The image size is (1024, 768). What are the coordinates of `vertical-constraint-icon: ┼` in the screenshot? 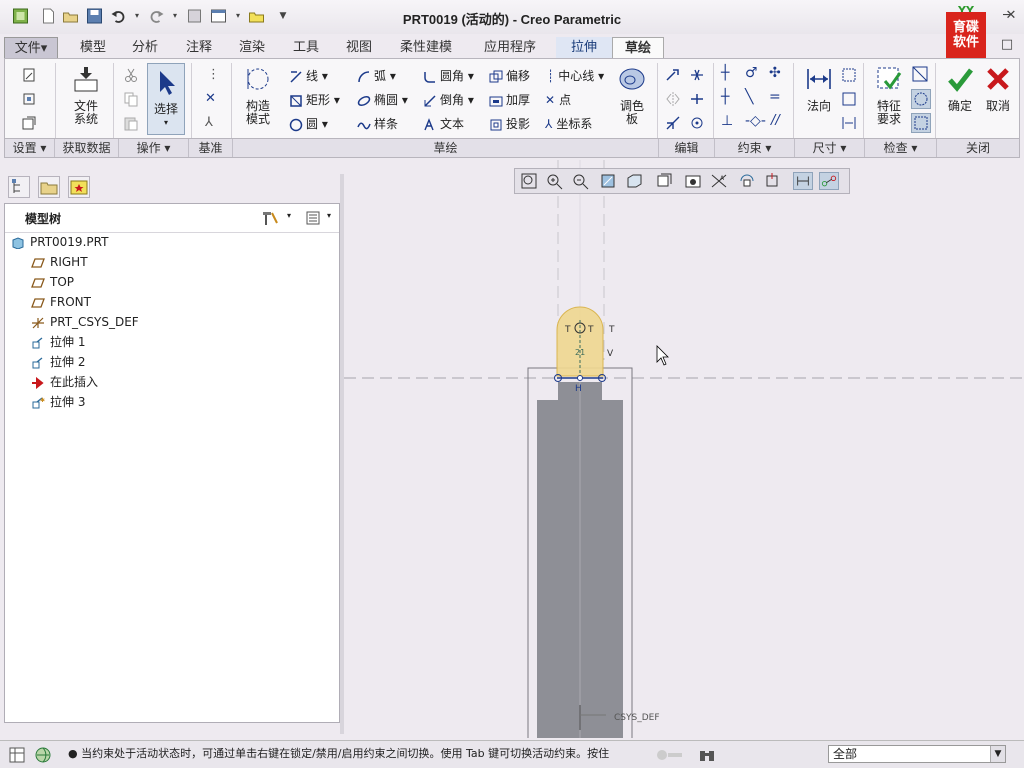 It's located at (725, 73).